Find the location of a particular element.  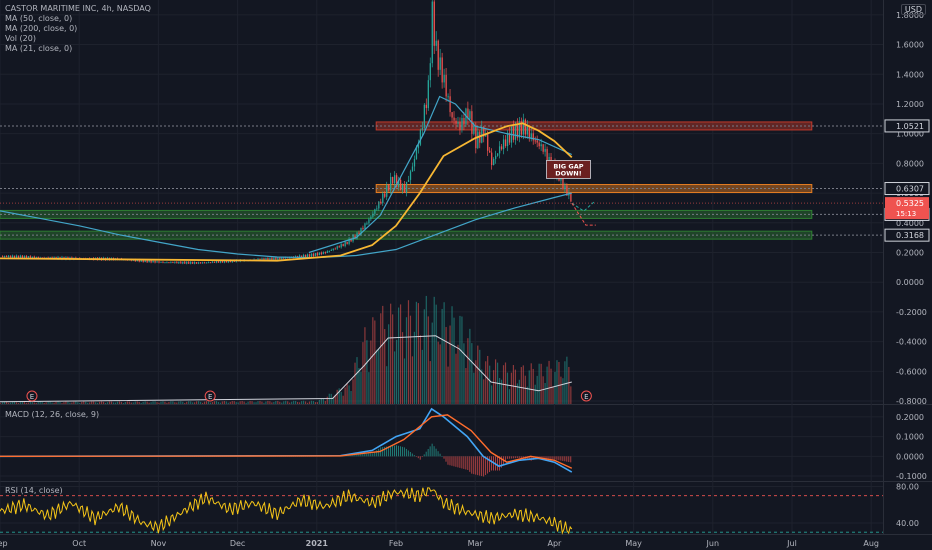

price-axis-tick-label: 0.2000 is located at coordinates (910, 253).